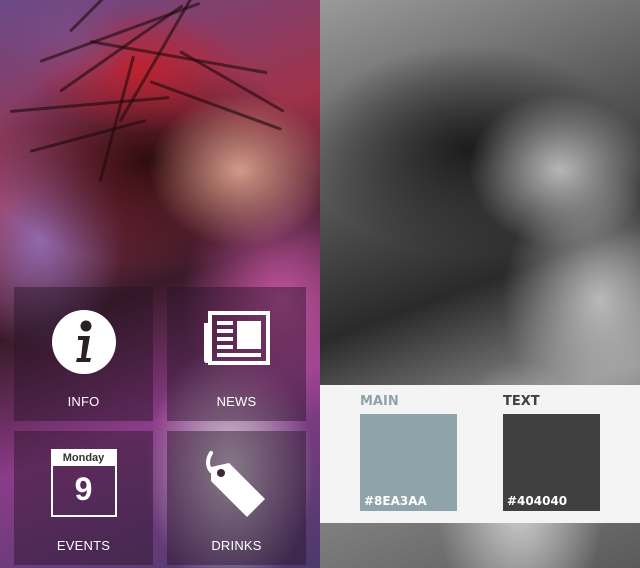 This screenshot has height=568, width=640. What do you see at coordinates (408, 462) in the screenshot?
I see `main-color-swatch: #8EA3AA` at bounding box center [408, 462].